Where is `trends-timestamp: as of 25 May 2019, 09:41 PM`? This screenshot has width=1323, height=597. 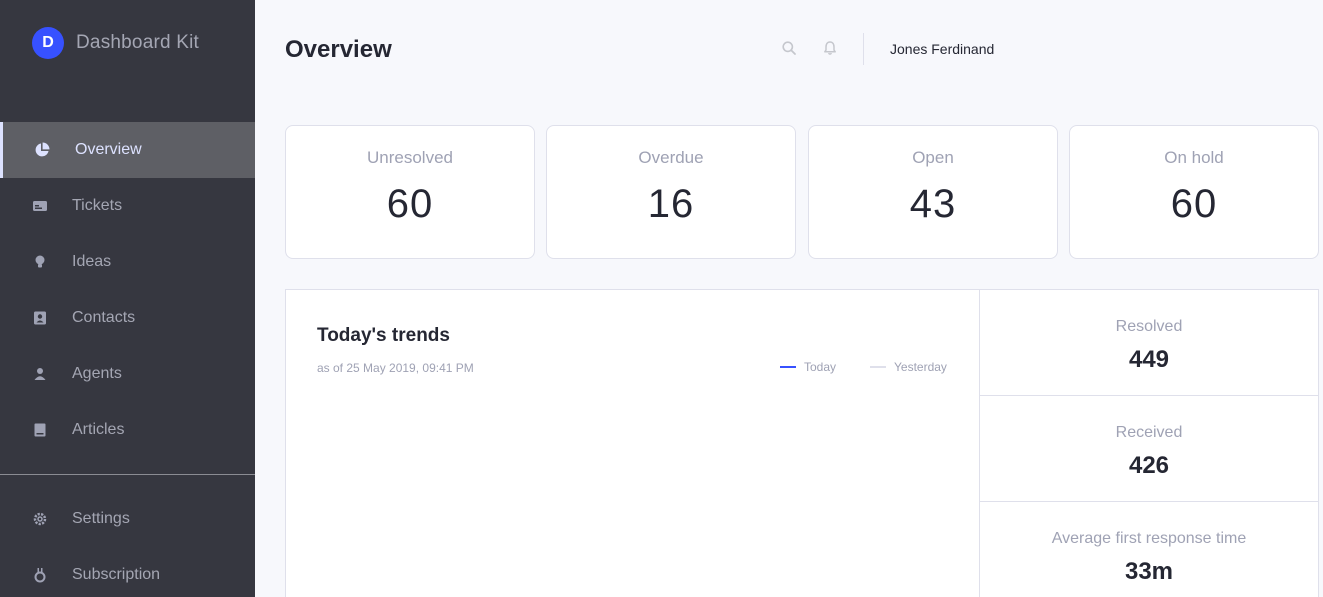
trends-timestamp: as of 25 May 2019, 09:41 PM is located at coordinates (395, 368).